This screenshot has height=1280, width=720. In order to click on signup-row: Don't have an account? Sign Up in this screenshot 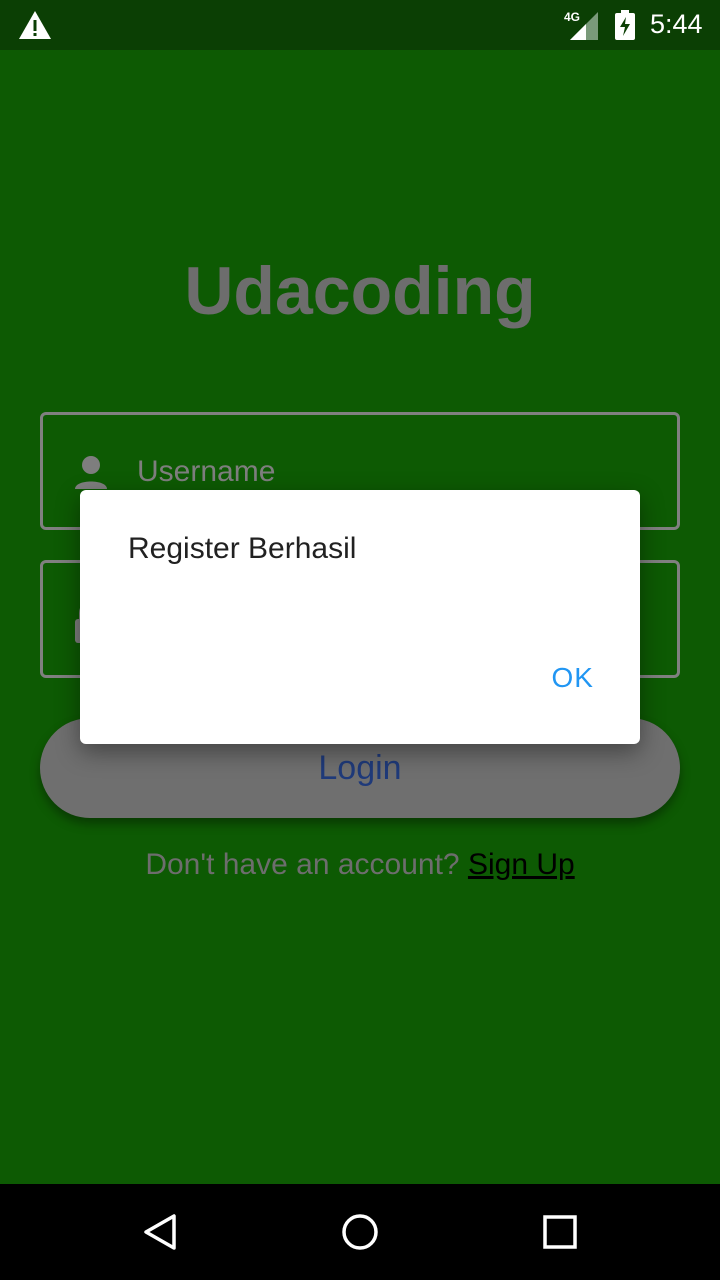, I will do `click(360, 865)`.